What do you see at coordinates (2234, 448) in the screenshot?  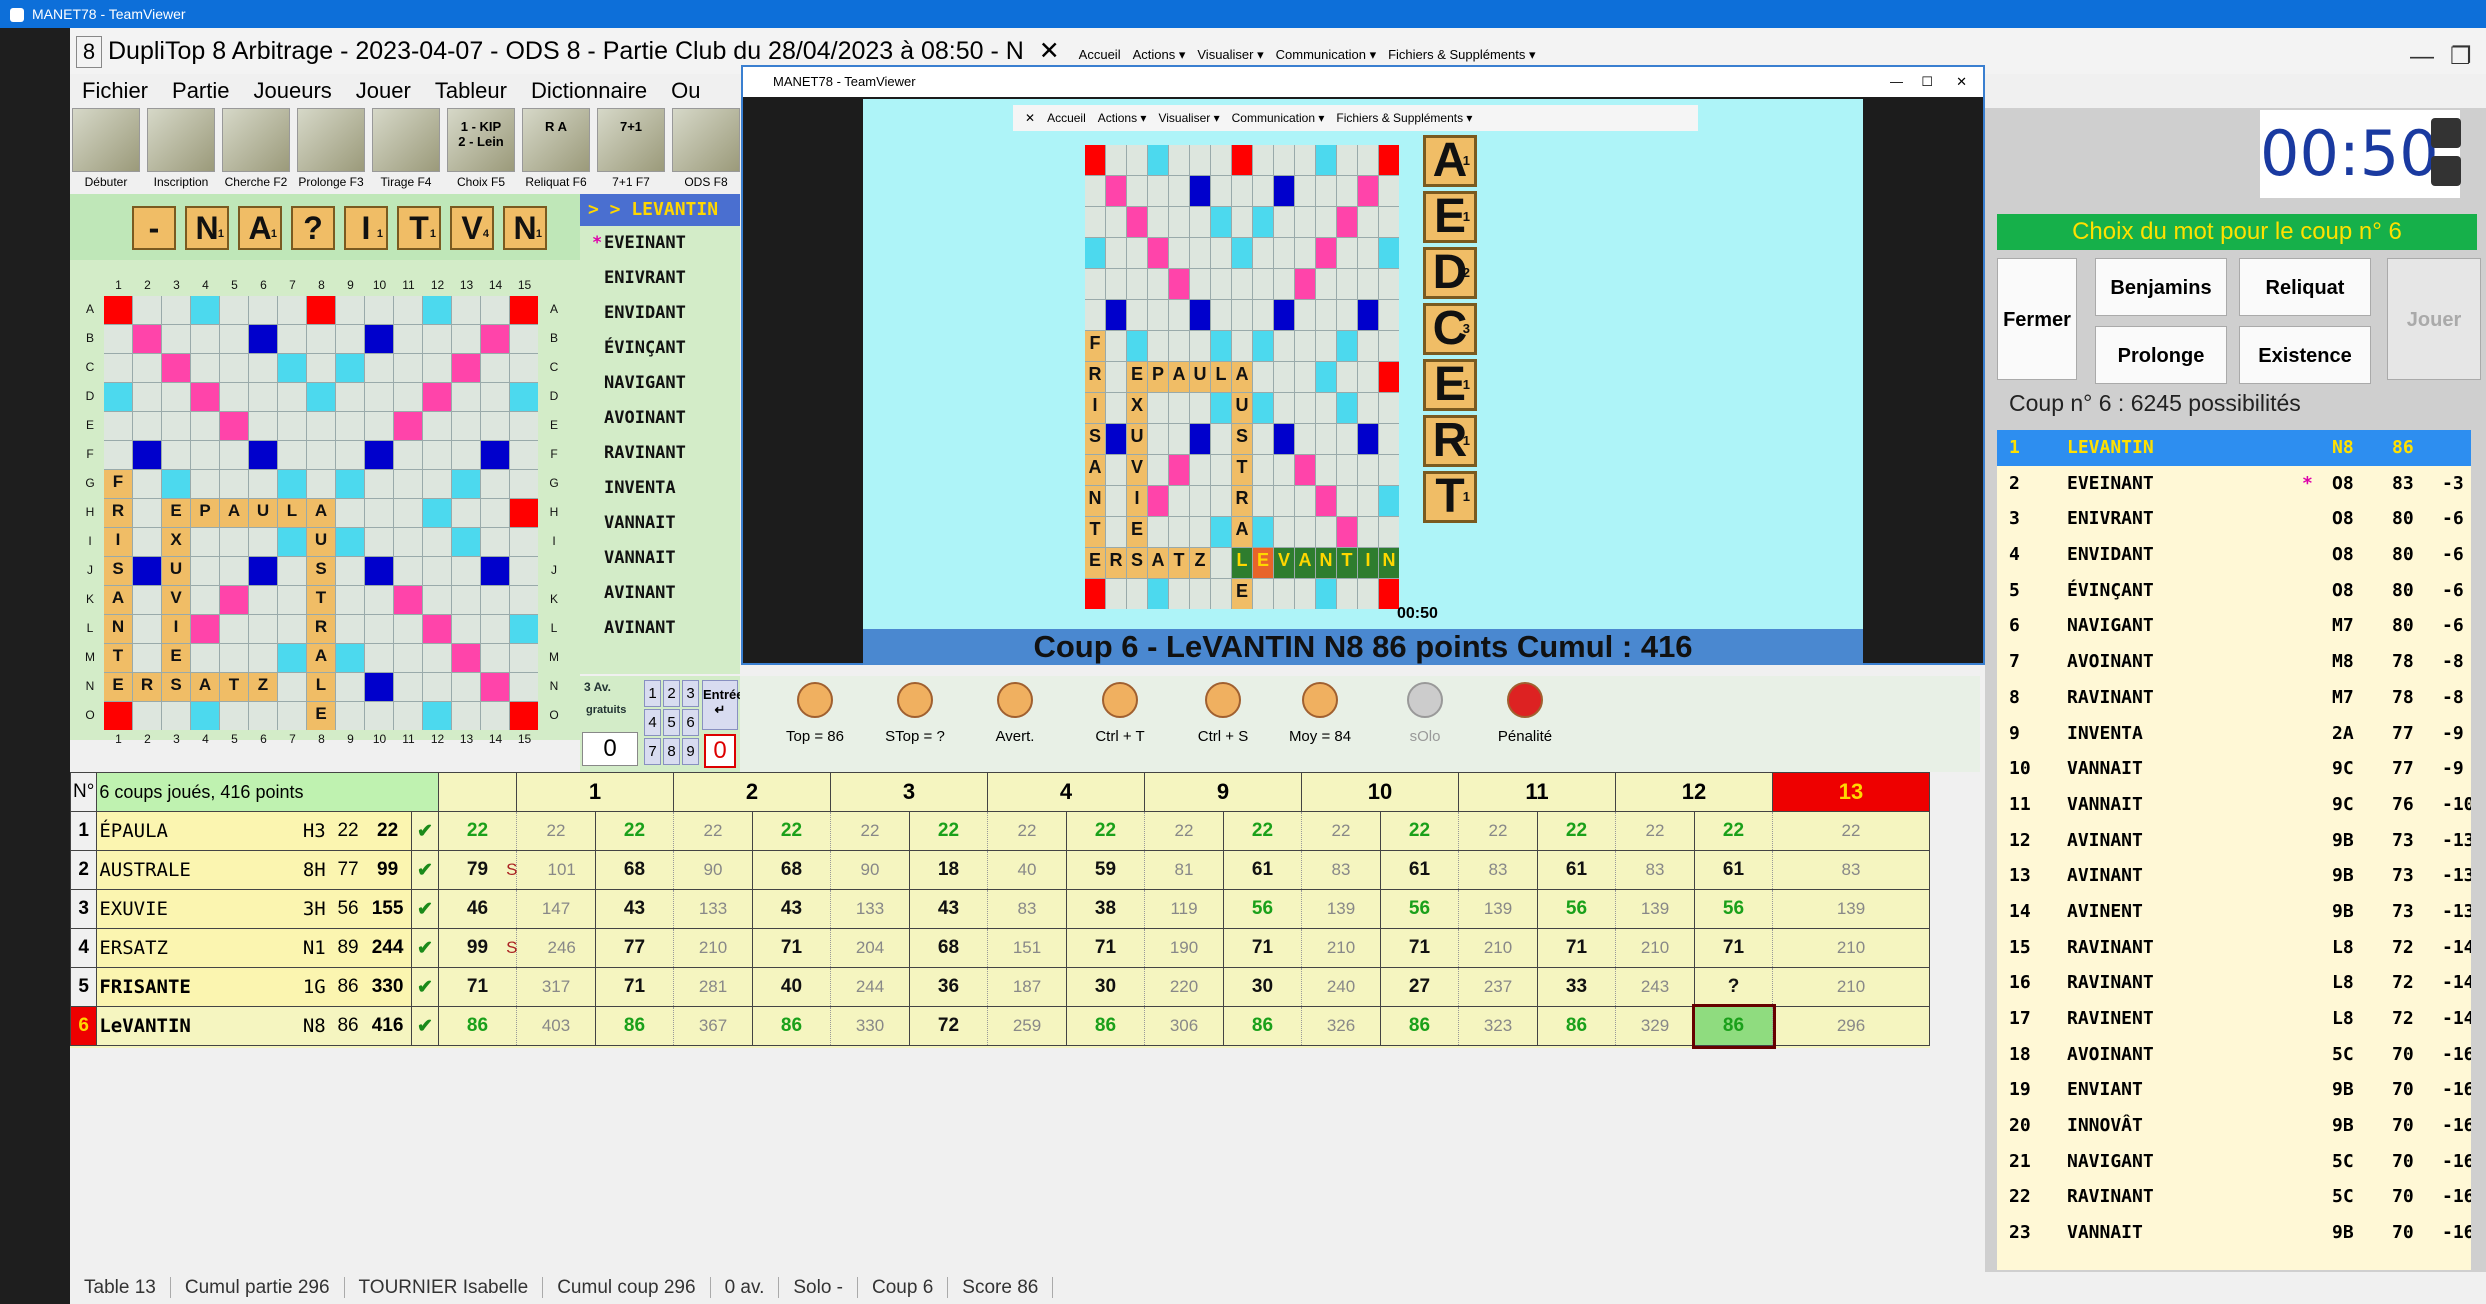 I see `choice-row: 1 LEVANTIN N8 86` at bounding box center [2234, 448].